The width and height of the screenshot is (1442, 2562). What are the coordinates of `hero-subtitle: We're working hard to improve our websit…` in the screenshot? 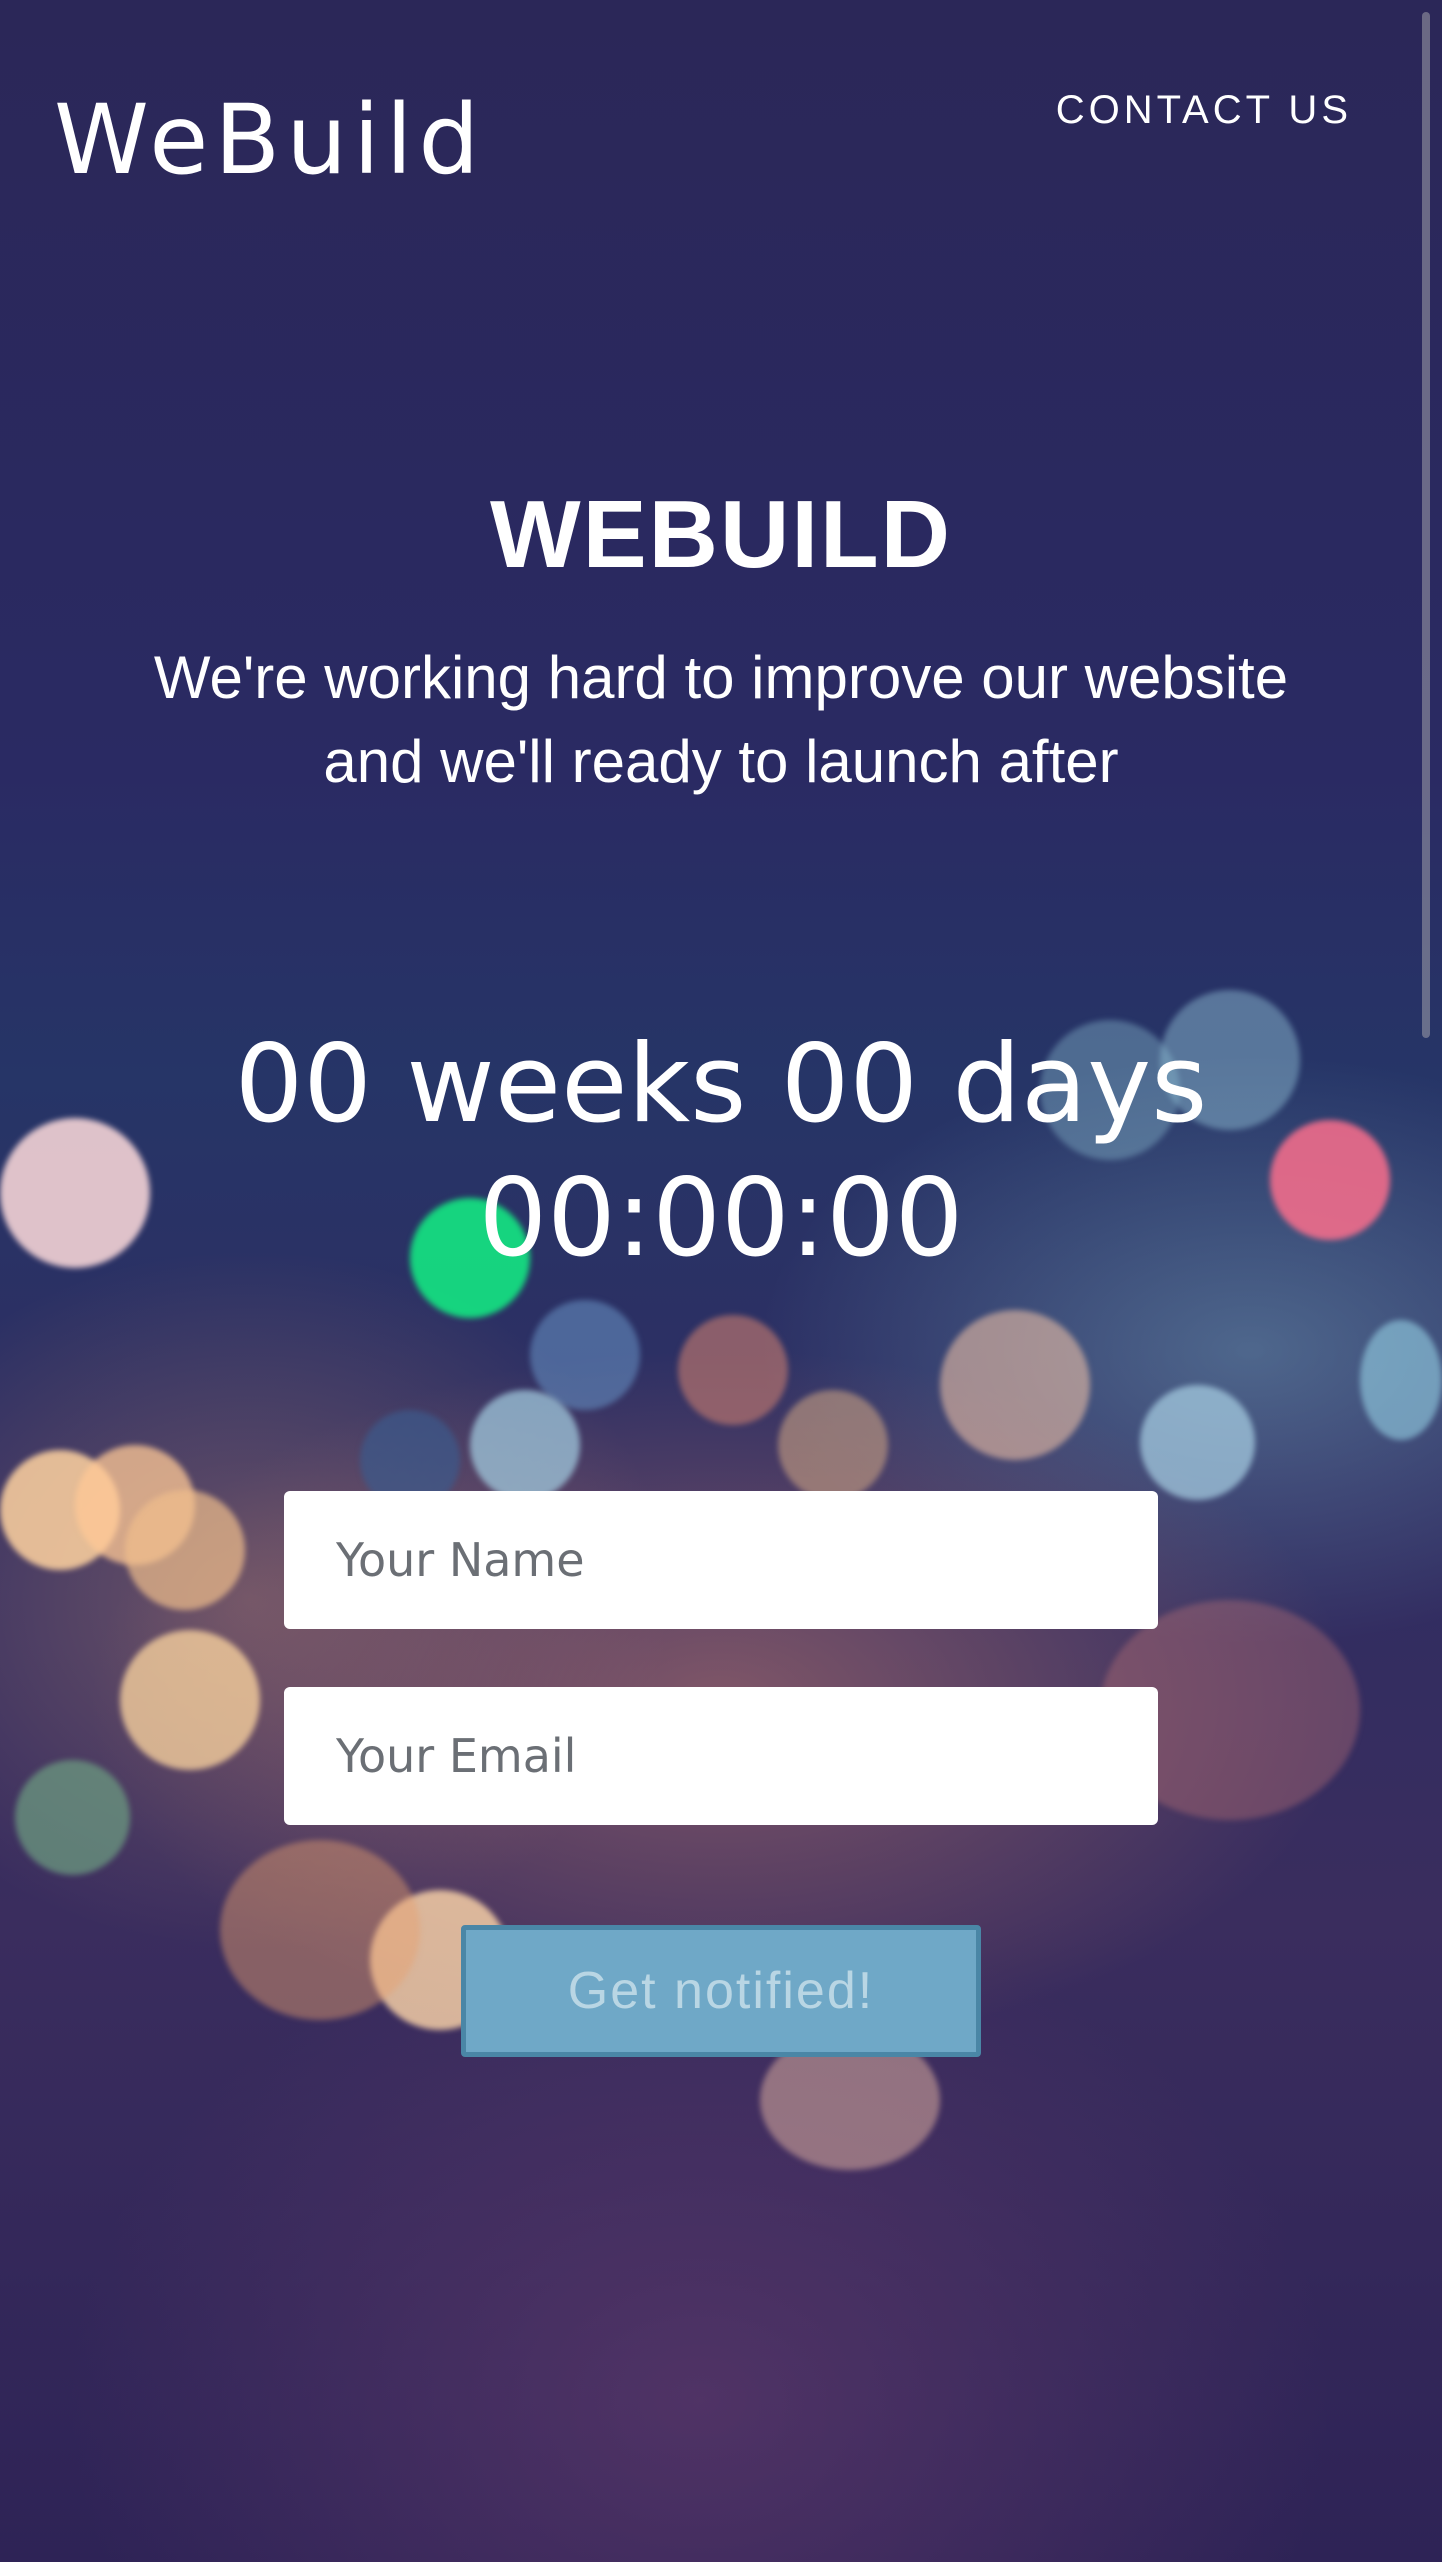 It's located at (721, 720).